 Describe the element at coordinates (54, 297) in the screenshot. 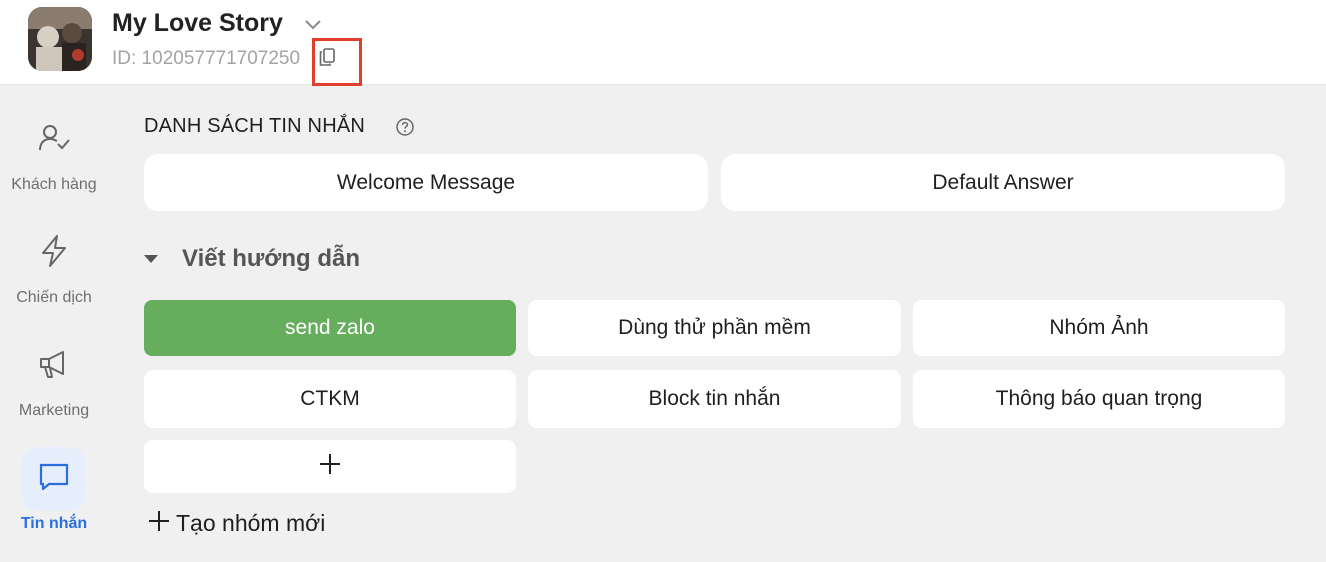

I see `sidebar-item-label: Chiến dịch` at that location.